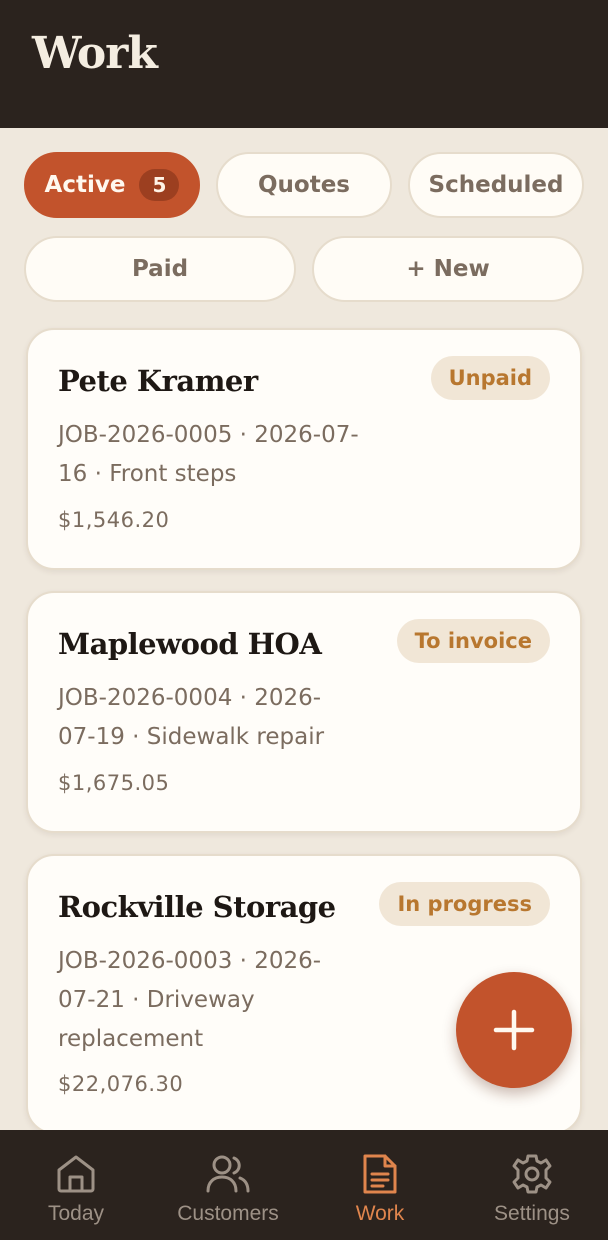 The image size is (608, 1240). Describe the element at coordinates (228, 1213) in the screenshot. I see `nav-label: Customers` at that location.